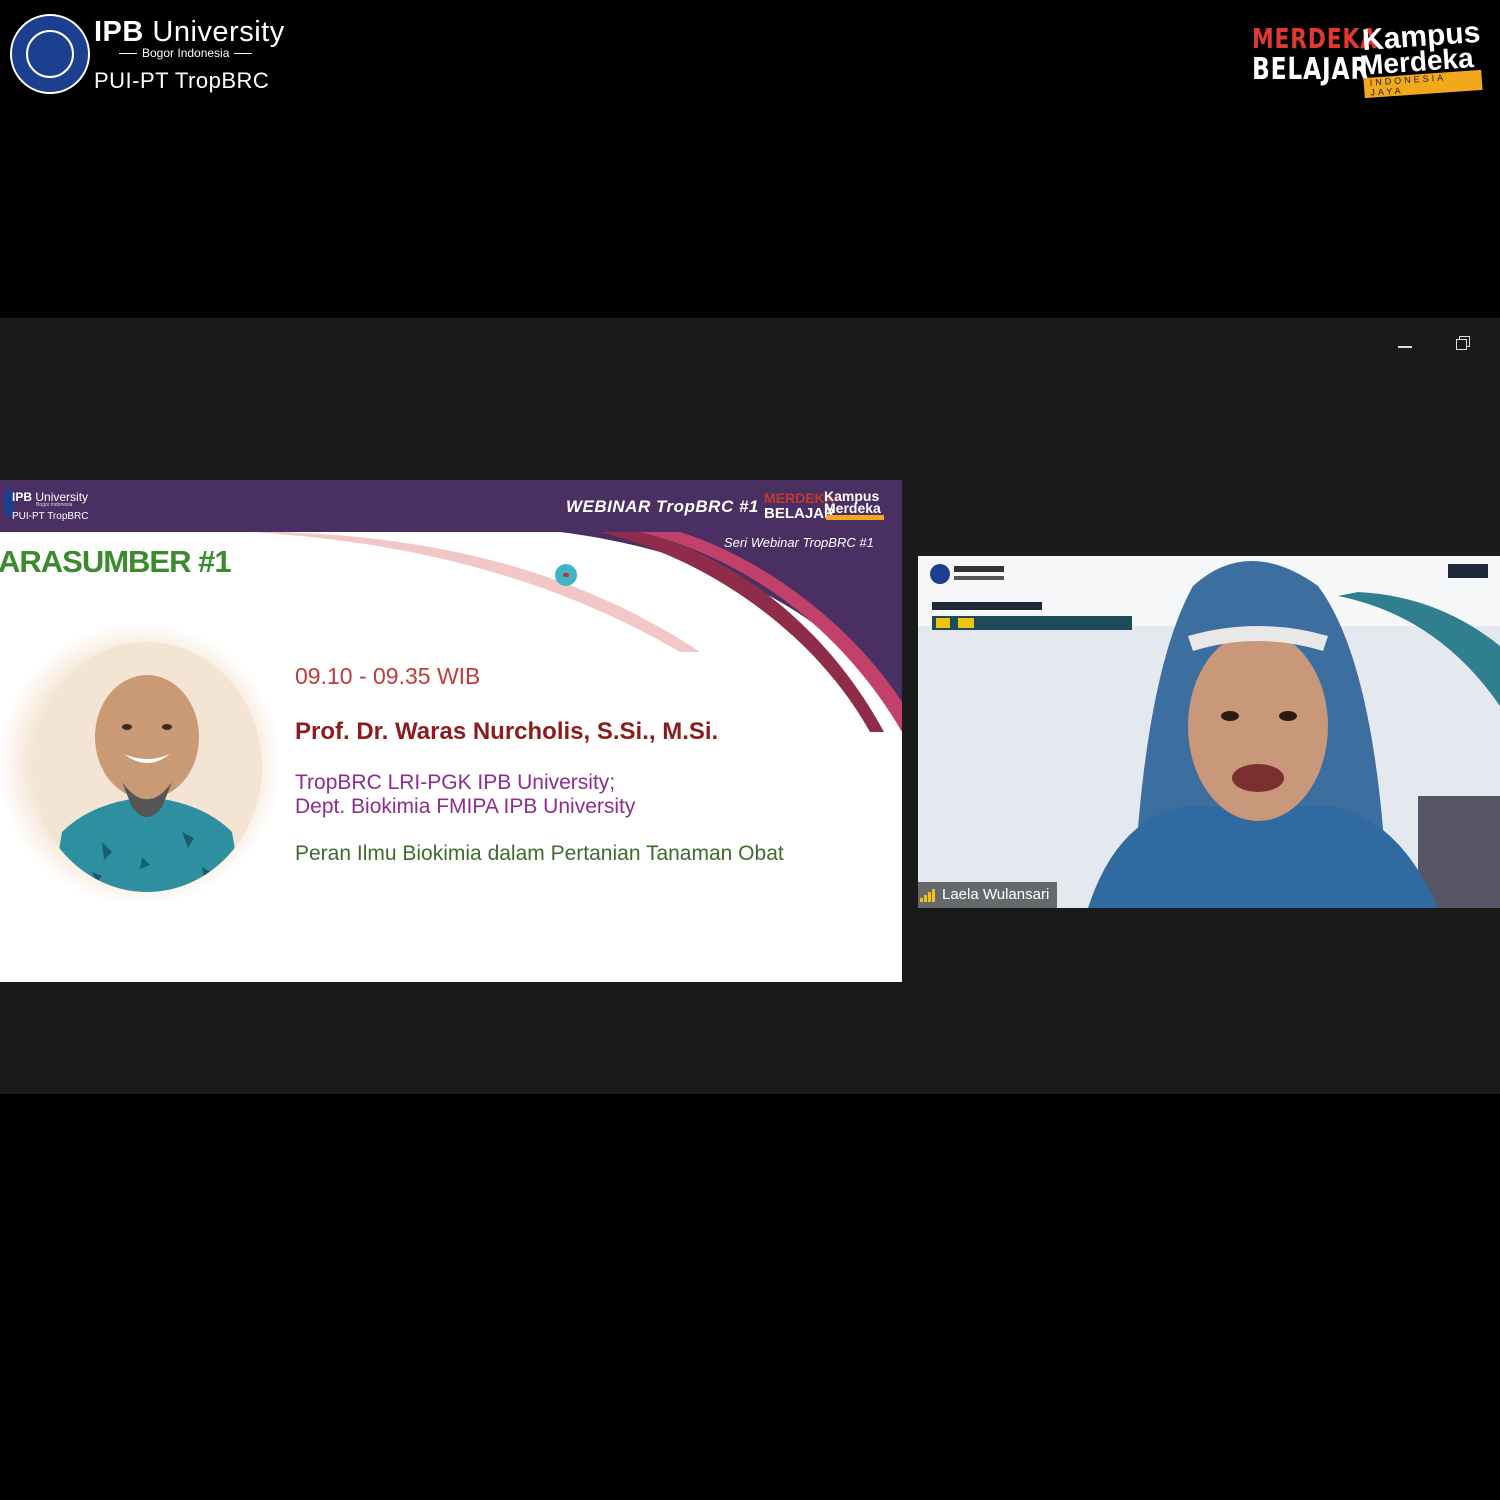 This screenshot has width=1500, height=1500. Describe the element at coordinates (507, 731) in the screenshot. I see `speaker-name: Prof. Dr. Waras Nurcholis, S.Si., M.Si.` at that location.